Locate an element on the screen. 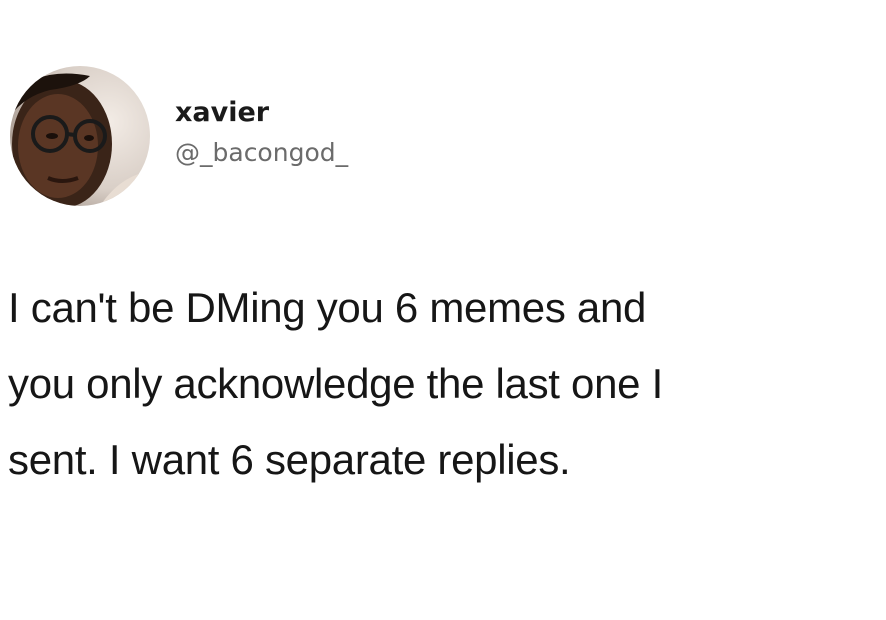 The height and width of the screenshot is (620, 886). tweet-text-line: I can't be DMing you 6 memes and is located at coordinates (327, 307).